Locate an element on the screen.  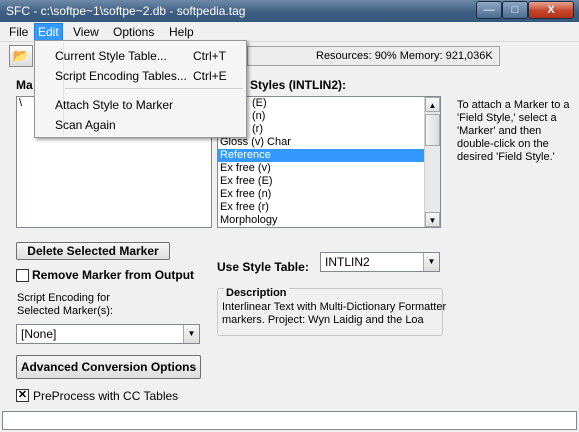
script-encoding-label-2: Selected Marker(s): is located at coordinates (65, 311).